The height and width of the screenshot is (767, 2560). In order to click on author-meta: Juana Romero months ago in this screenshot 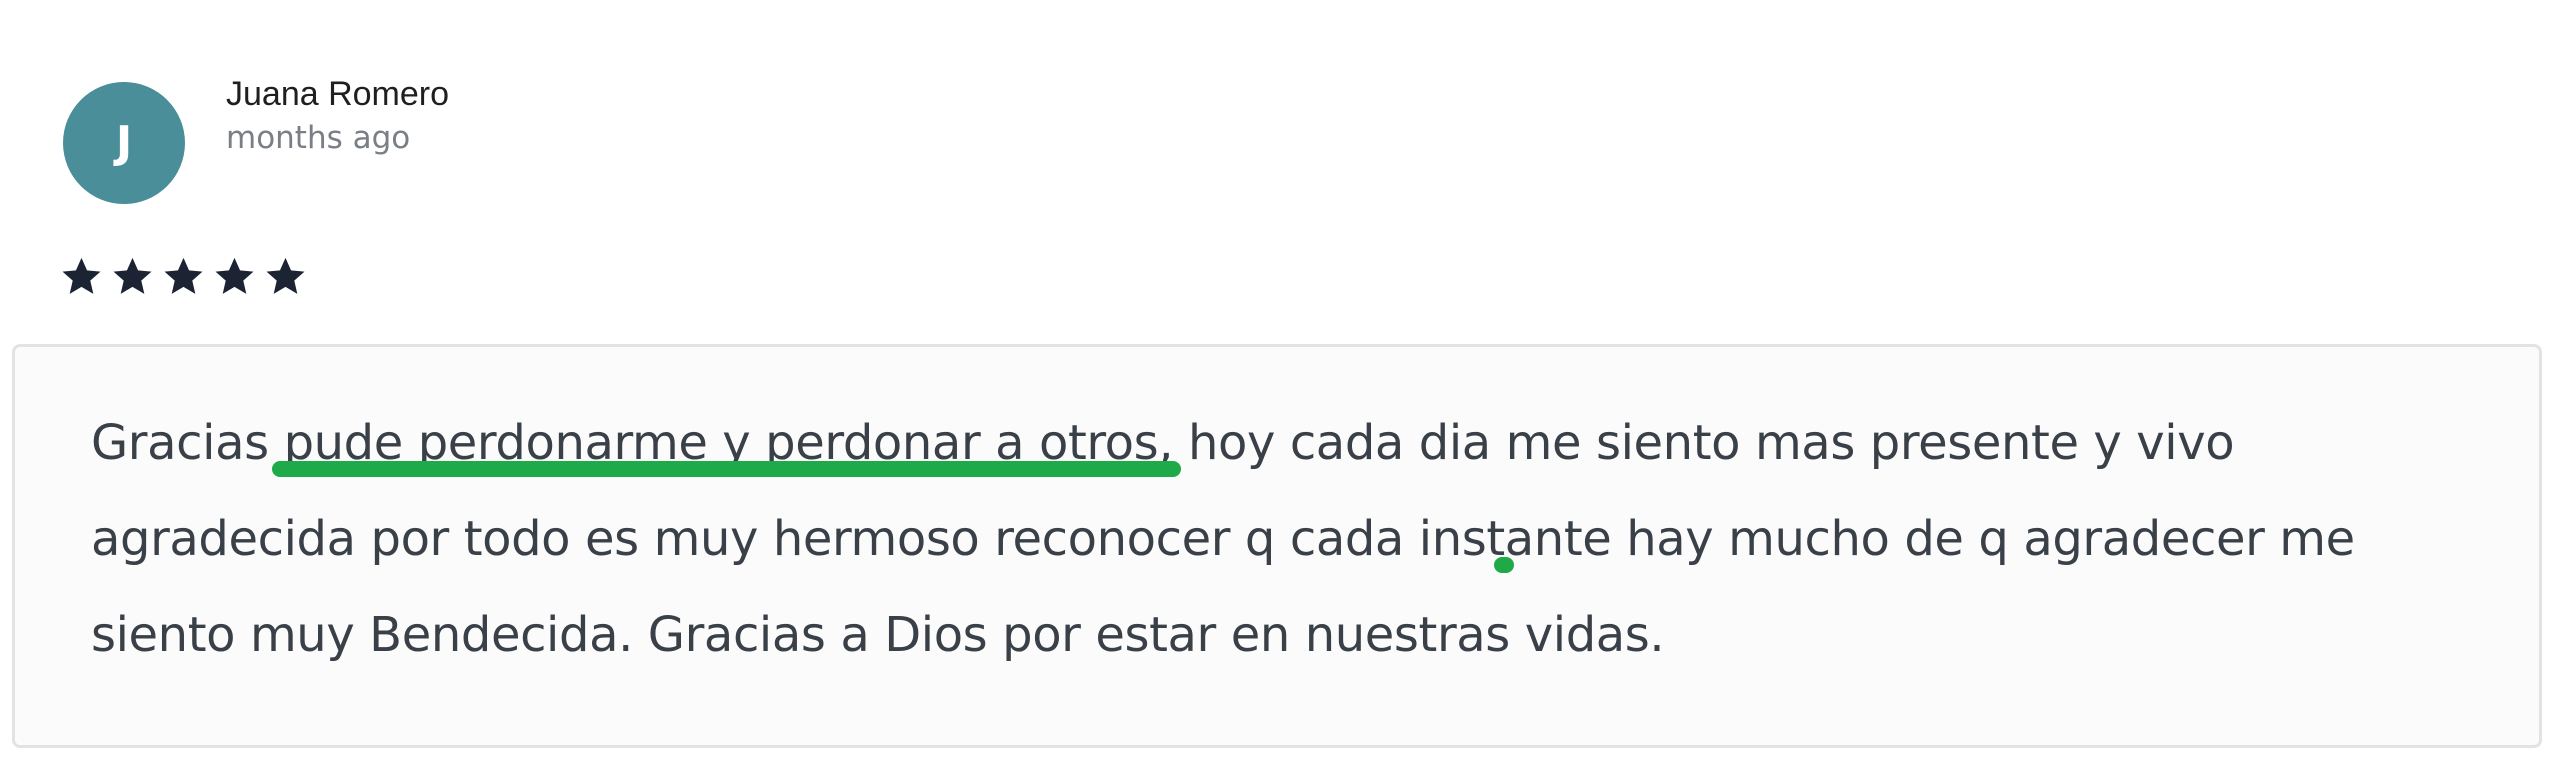, I will do `click(337, 115)`.